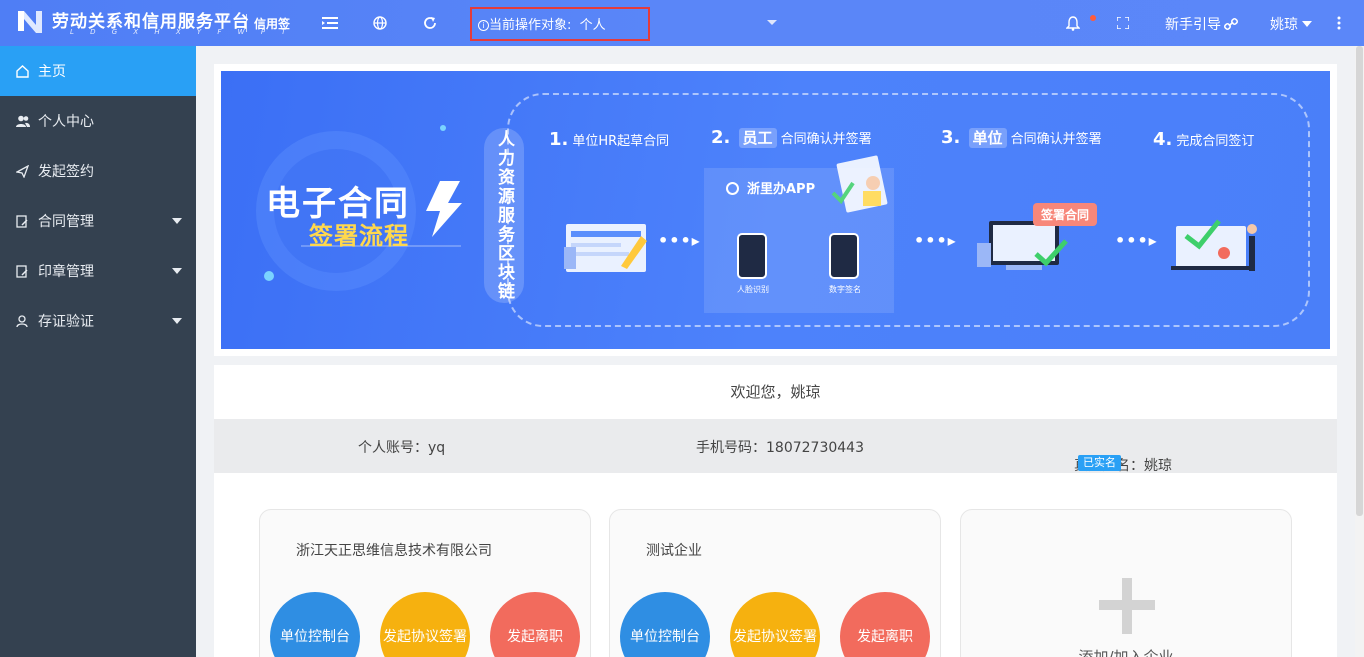 The image size is (1364, 657). Describe the element at coordinates (781, 189) in the screenshot. I see `app-name: 浙里办APP` at that location.